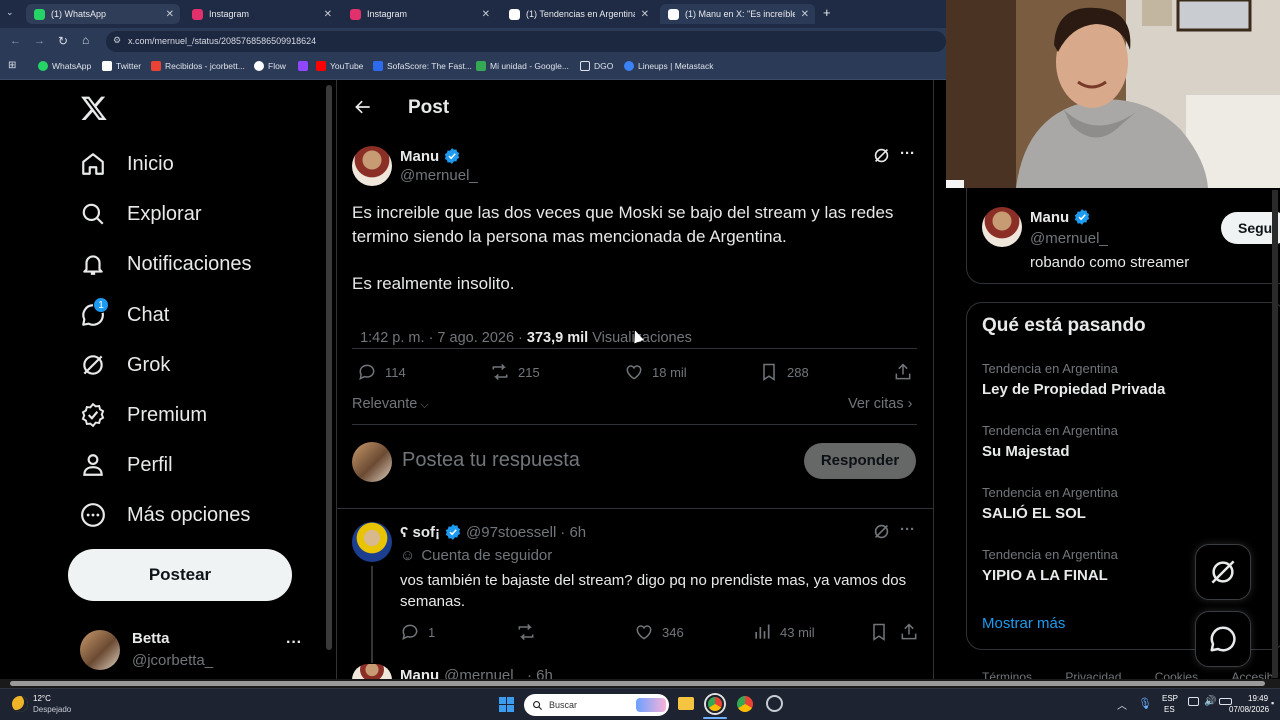 The width and height of the screenshot is (1280, 720). I want to click on author-name: ʕ sof¡, so click(420, 532).